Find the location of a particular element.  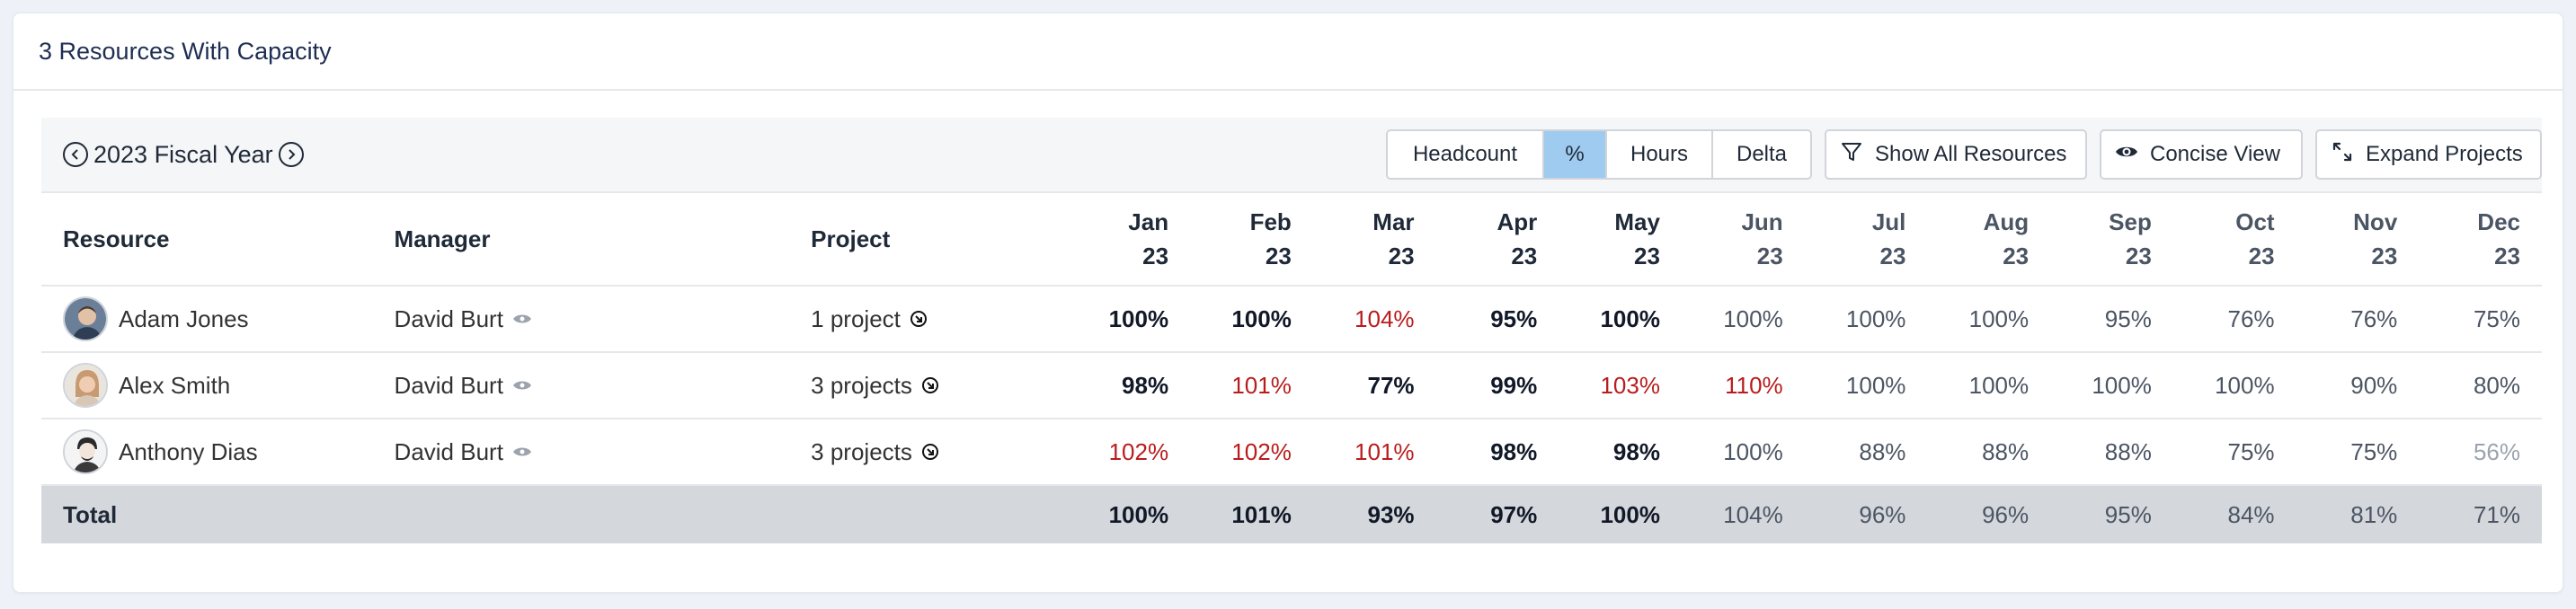

header-month: Nov 23 is located at coordinates (2375, 238).